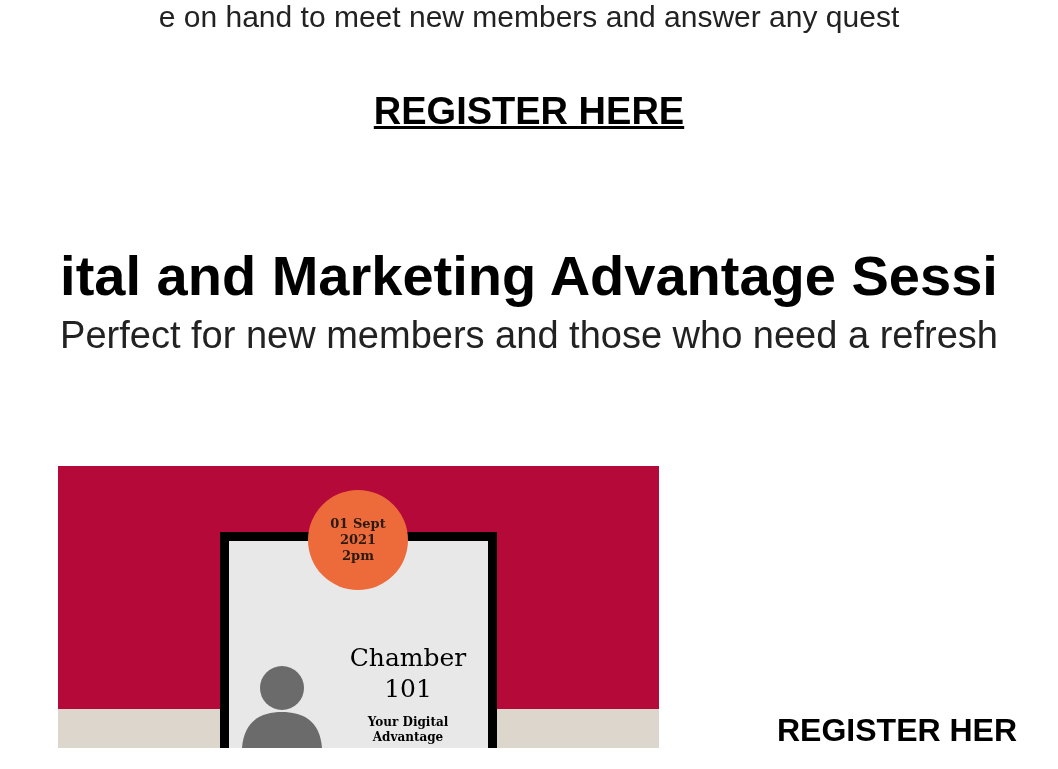 The width and height of the screenshot is (1058, 769). What do you see at coordinates (897, 730) in the screenshot?
I see `register-link: REGISTER HER` at bounding box center [897, 730].